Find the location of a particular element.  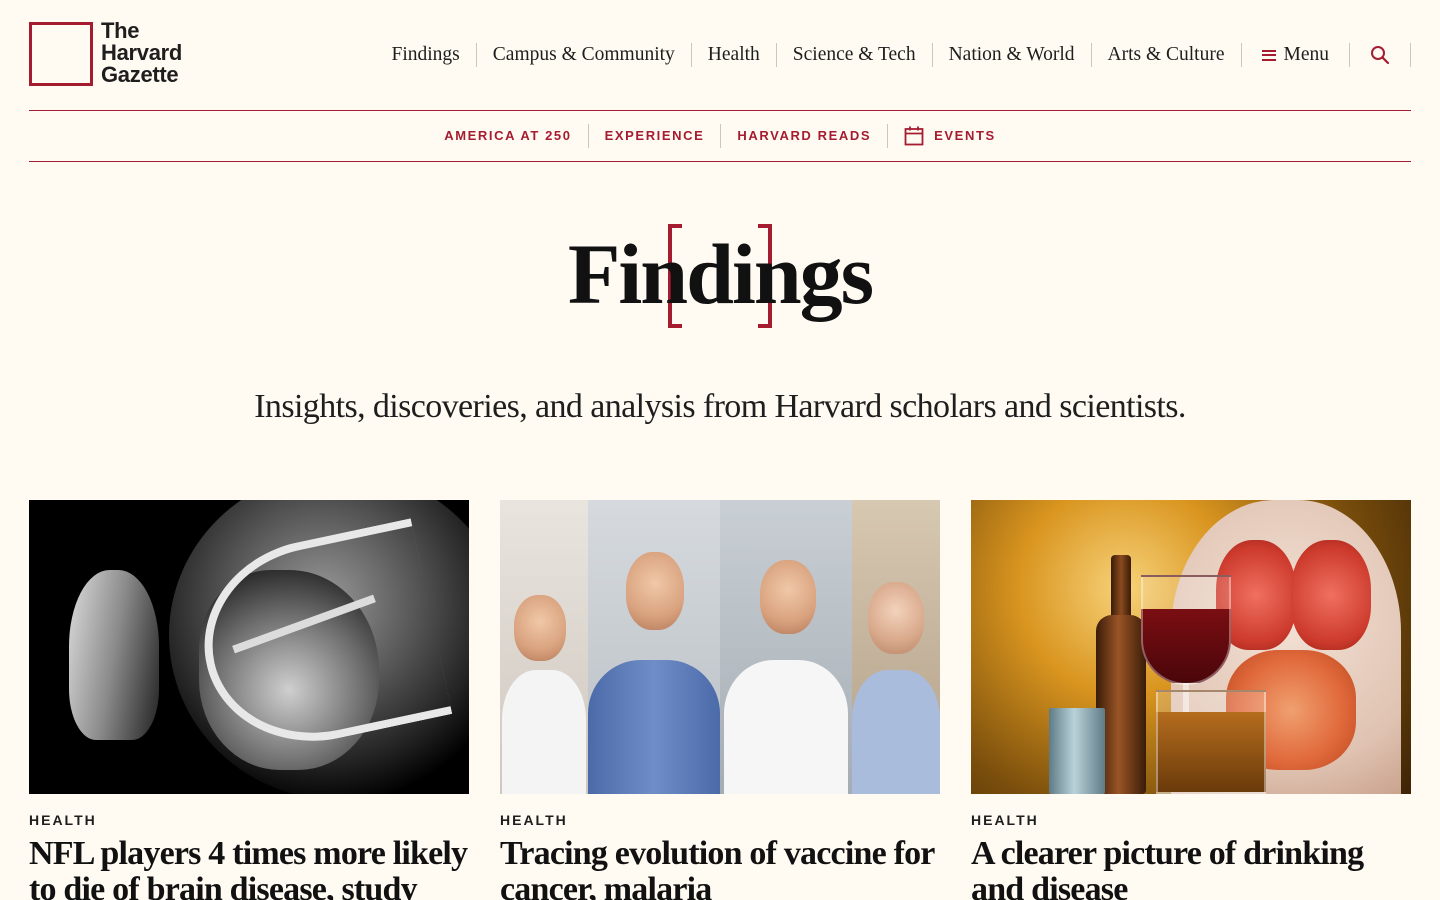

calendar-icon is located at coordinates (914, 136).